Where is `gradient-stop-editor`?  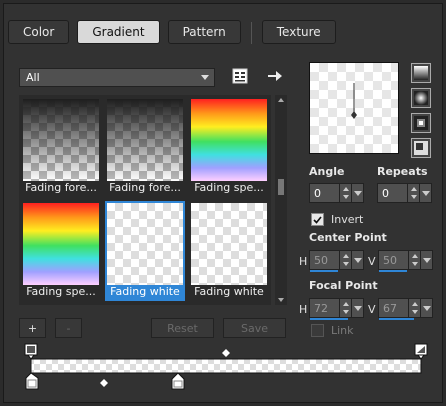 gradient-stop-editor is located at coordinates (227, 367).